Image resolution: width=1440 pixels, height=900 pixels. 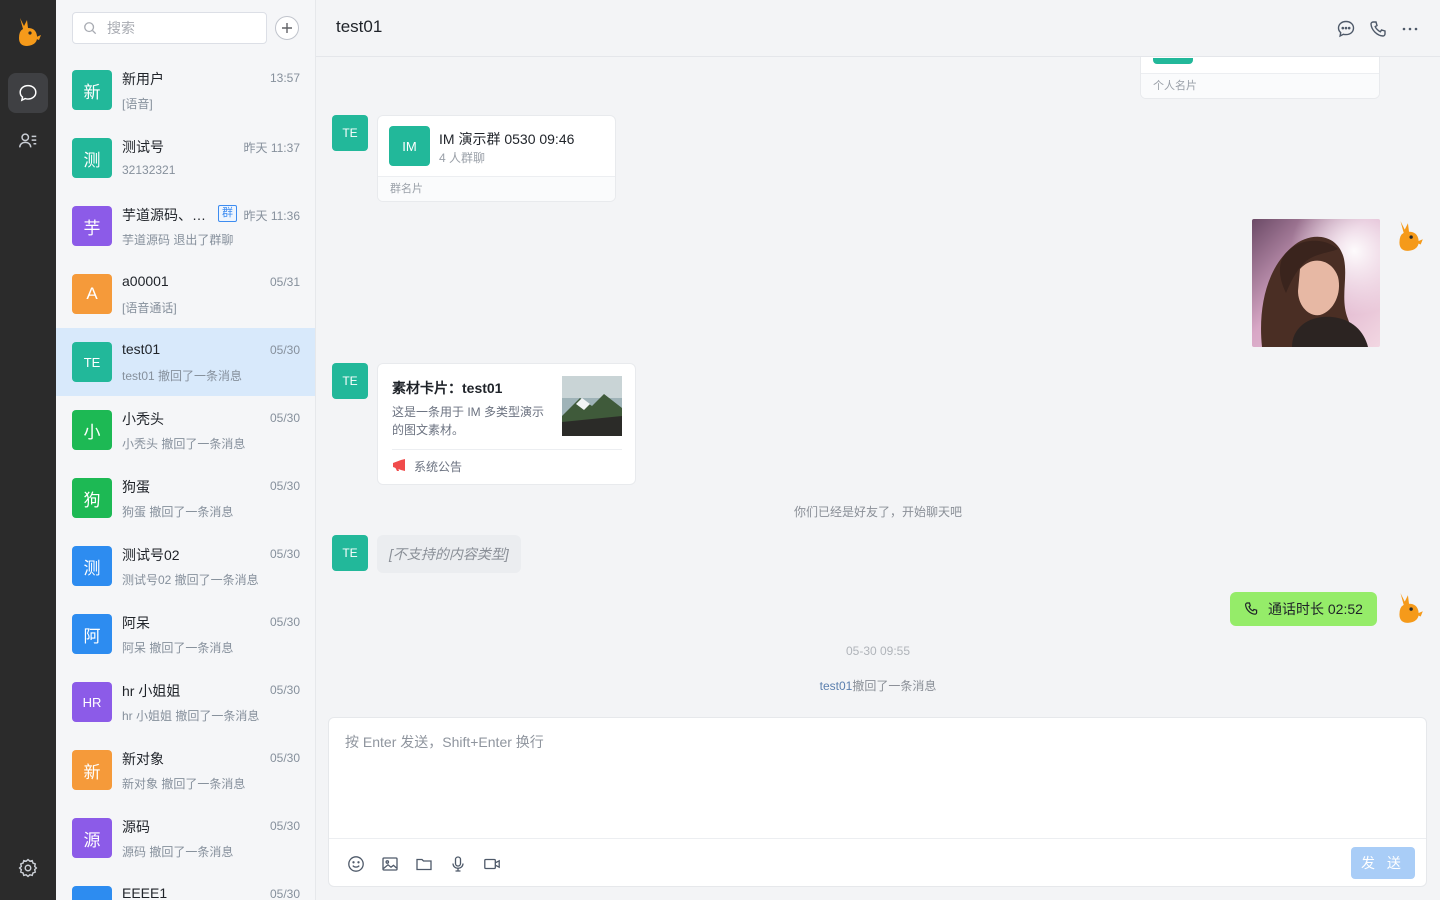 What do you see at coordinates (185, 430) in the screenshot?
I see `conversation-item: 小 小秃头 05/30 小秃头 撤回了一条消息` at bounding box center [185, 430].